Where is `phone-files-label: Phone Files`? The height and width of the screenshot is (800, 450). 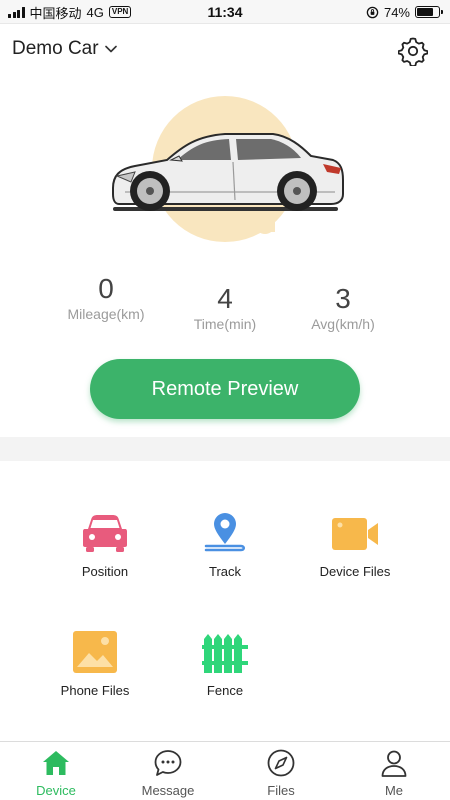
phone-files-label: Phone Files is located at coordinates (95, 690).